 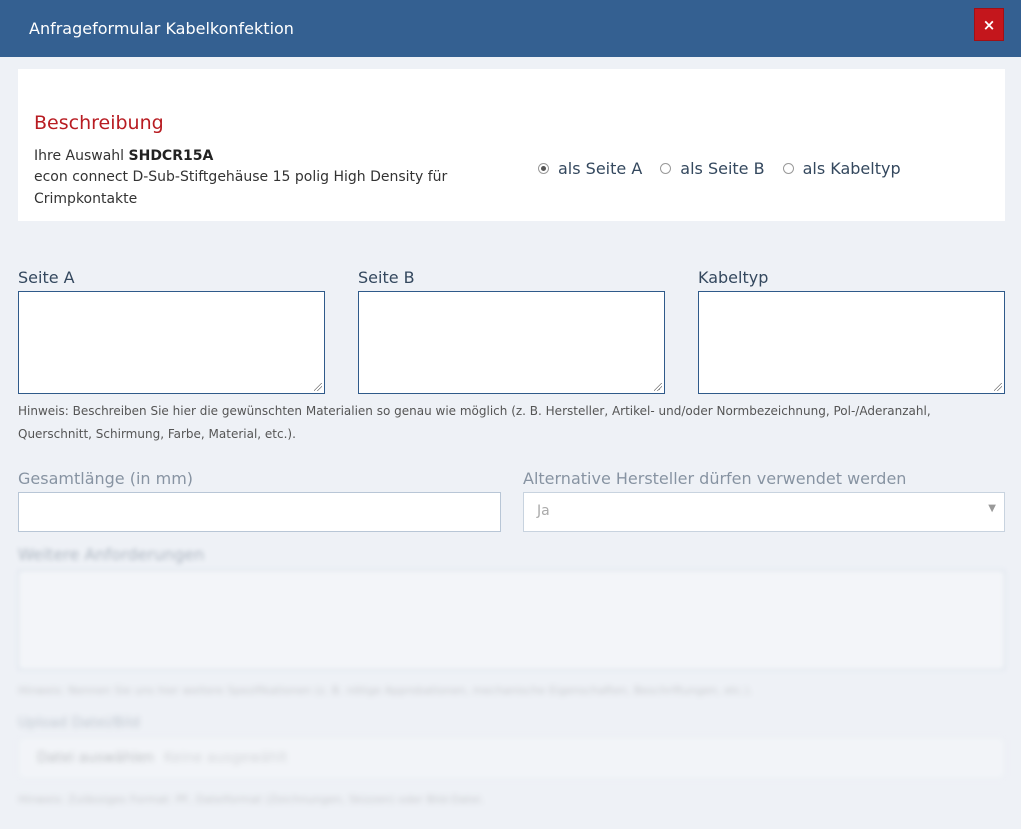 What do you see at coordinates (722, 168) in the screenshot?
I see `radio-label: als Seite B` at bounding box center [722, 168].